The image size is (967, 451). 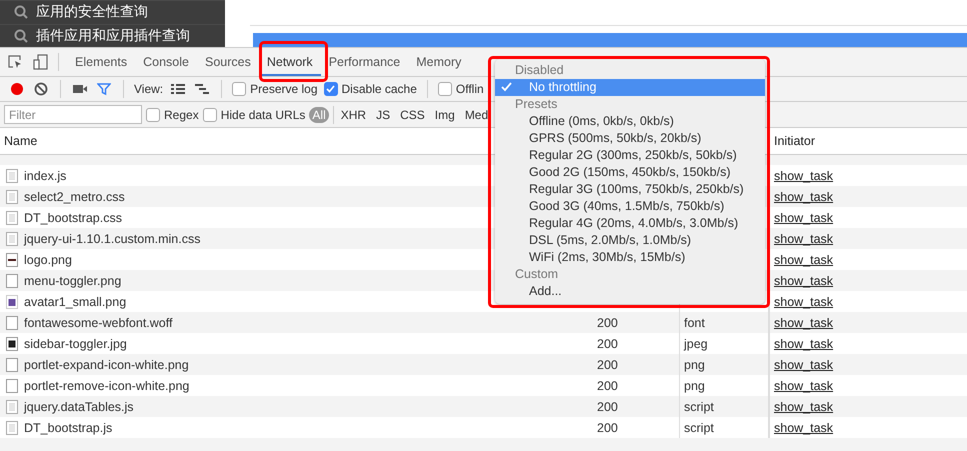 What do you see at coordinates (101, 62) in the screenshot?
I see `panel-tab: Elements` at bounding box center [101, 62].